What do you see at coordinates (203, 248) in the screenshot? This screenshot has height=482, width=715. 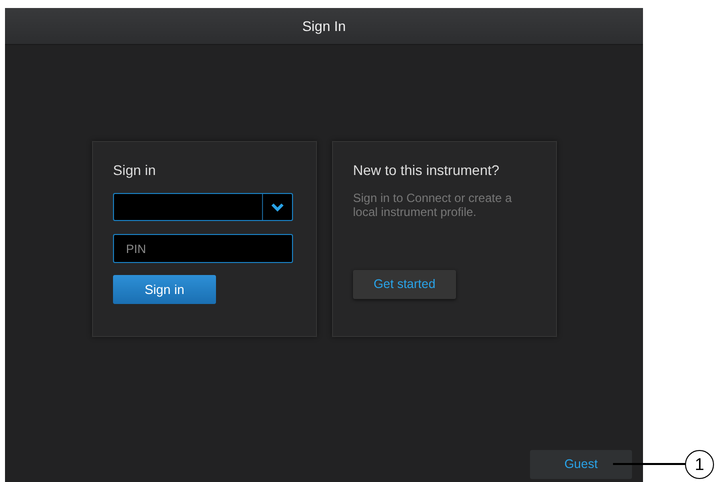 I see `pin-field: PIN` at bounding box center [203, 248].